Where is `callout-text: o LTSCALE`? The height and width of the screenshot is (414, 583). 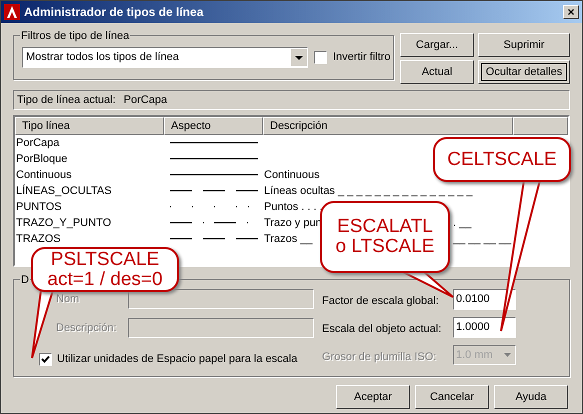 callout-text: o LTSCALE is located at coordinates (385, 247).